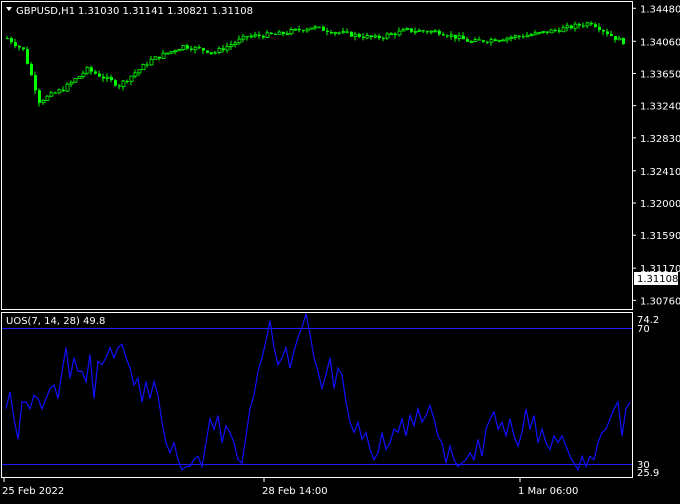 This screenshot has width=680, height=504. Describe the element at coordinates (648, 473) in the screenshot. I see `indicator-min-label: 25.9` at that location.